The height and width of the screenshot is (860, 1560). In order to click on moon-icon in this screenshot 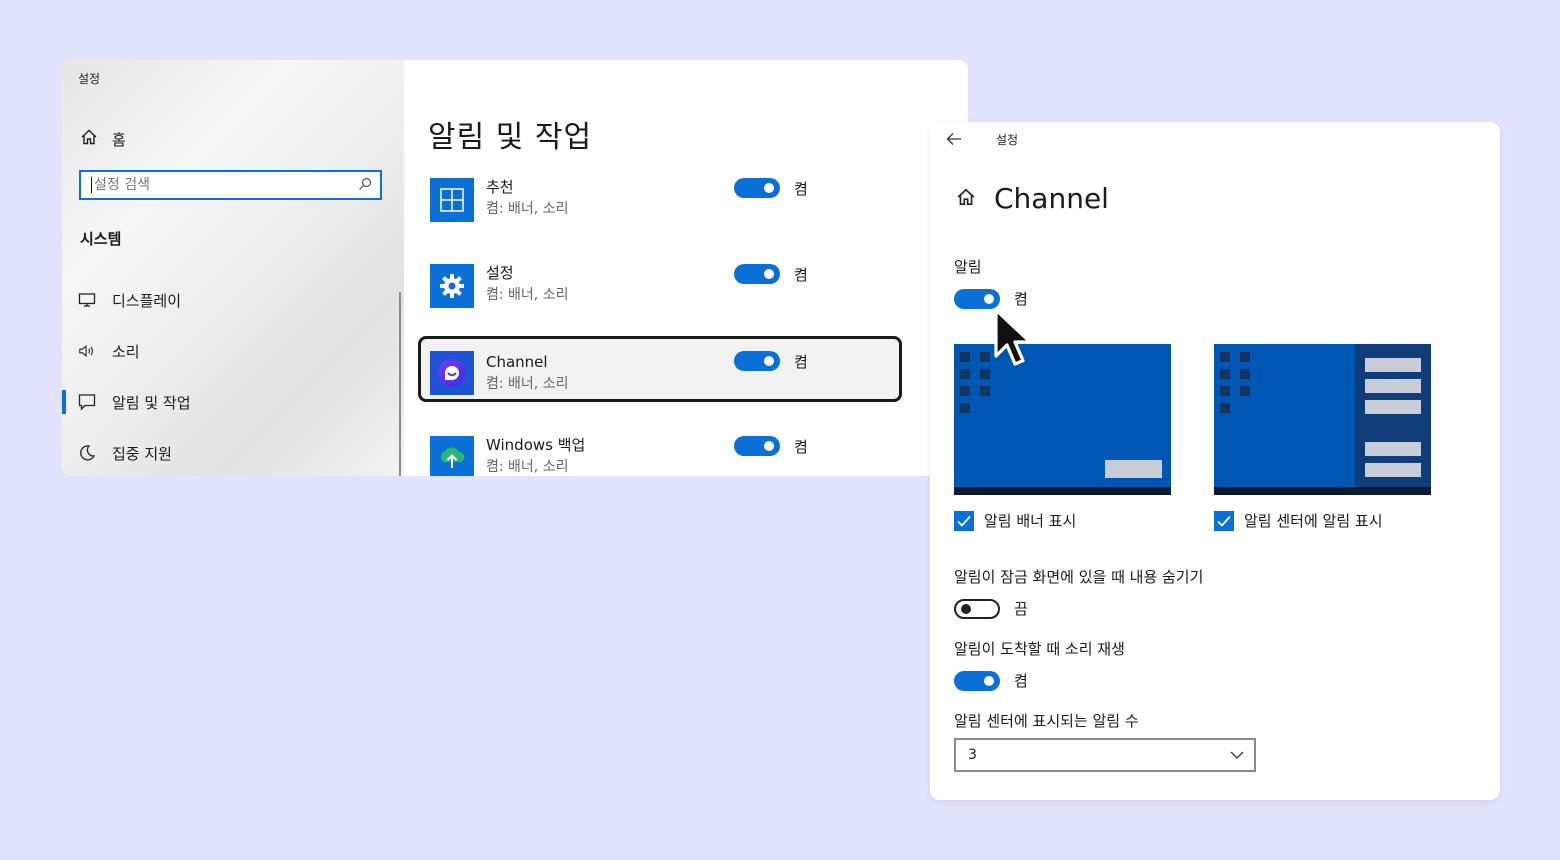, I will do `click(87, 453)`.